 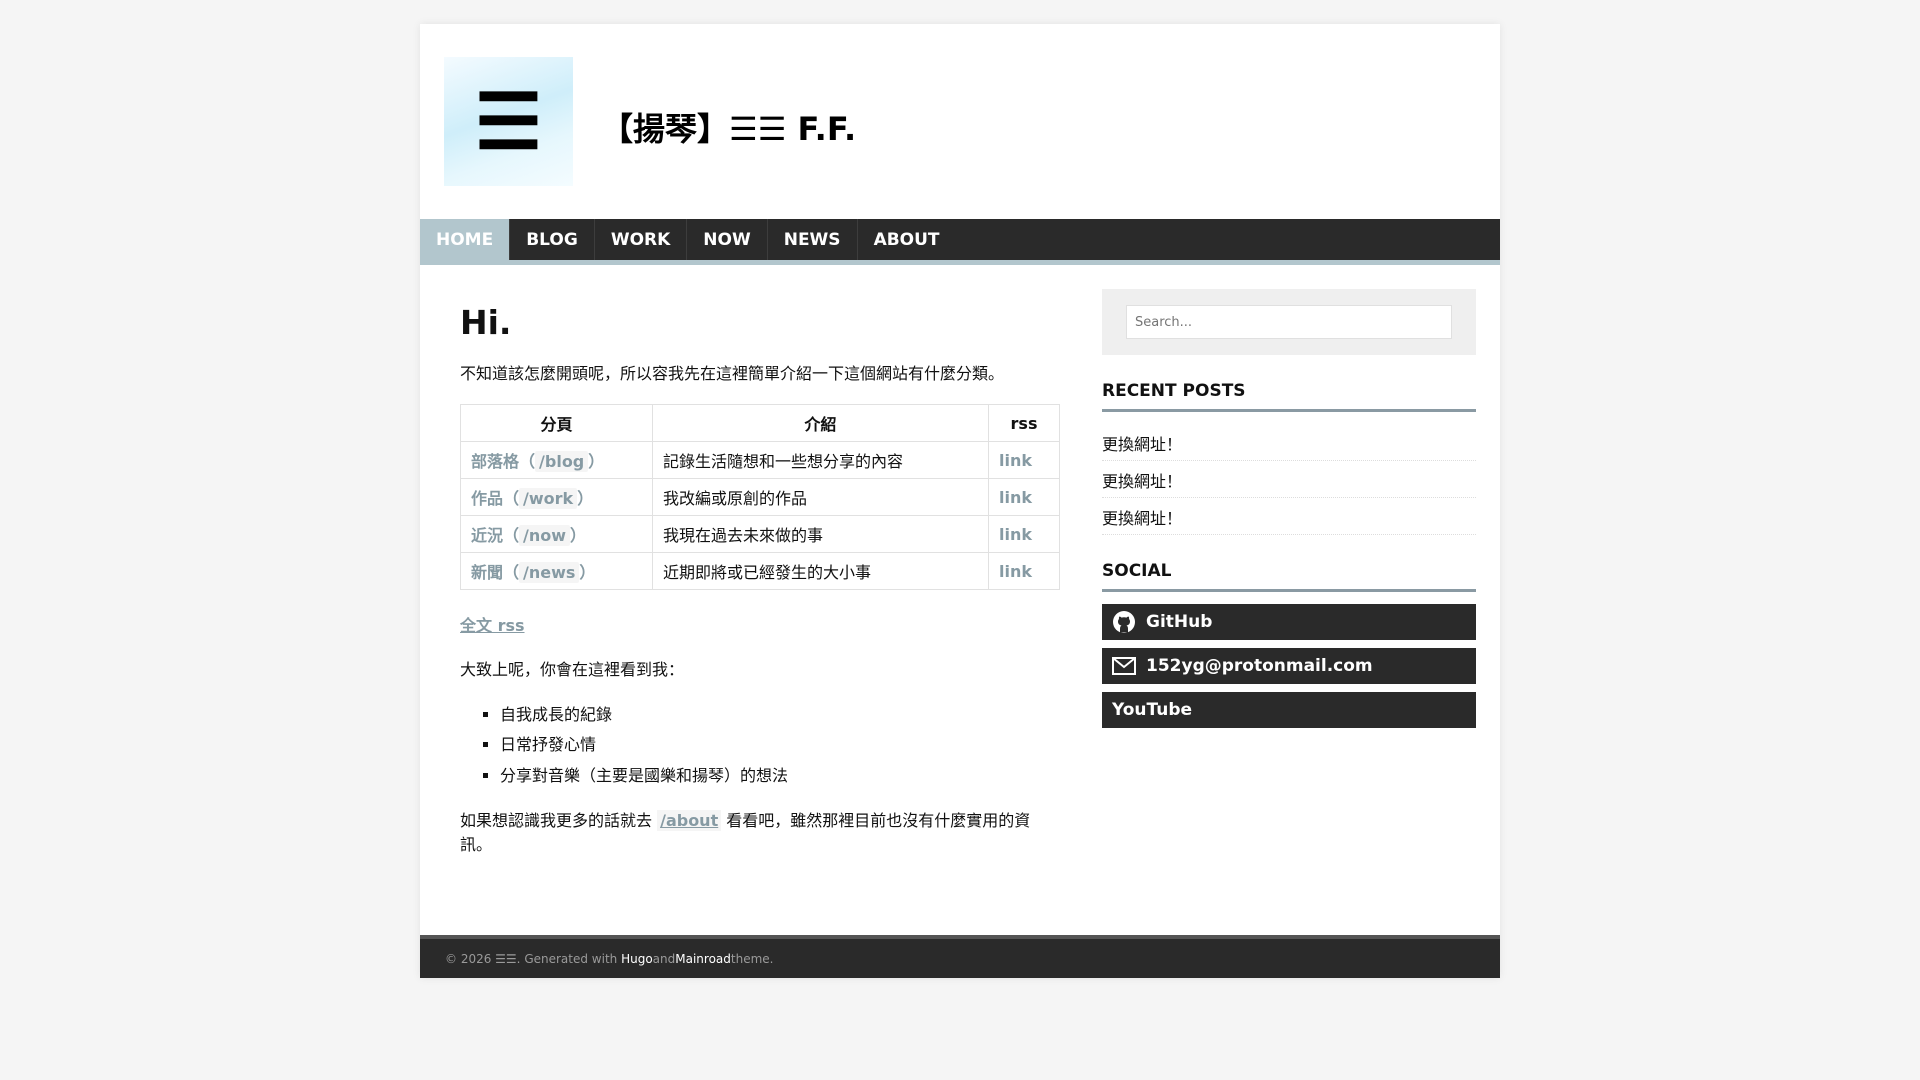 I want to click on youtube-button: YouTube, so click(x=1289, y=710).